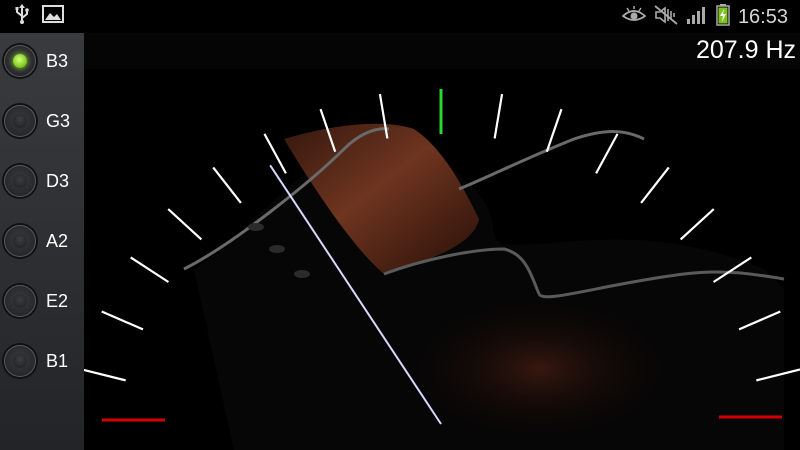  What do you see at coordinates (57, 240) in the screenshot?
I see `string-label: A2` at bounding box center [57, 240].